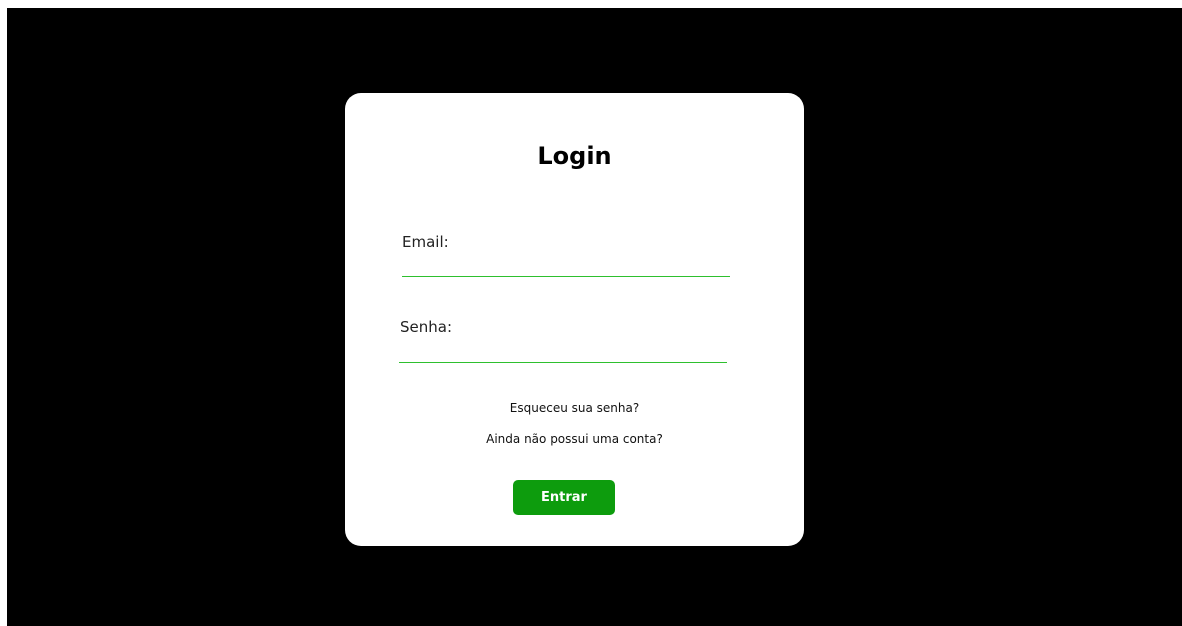 This screenshot has width=1182, height=626. What do you see at coordinates (574, 439) in the screenshot?
I see `signup-link: Ainda não possui uma conta?` at bounding box center [574, 439].